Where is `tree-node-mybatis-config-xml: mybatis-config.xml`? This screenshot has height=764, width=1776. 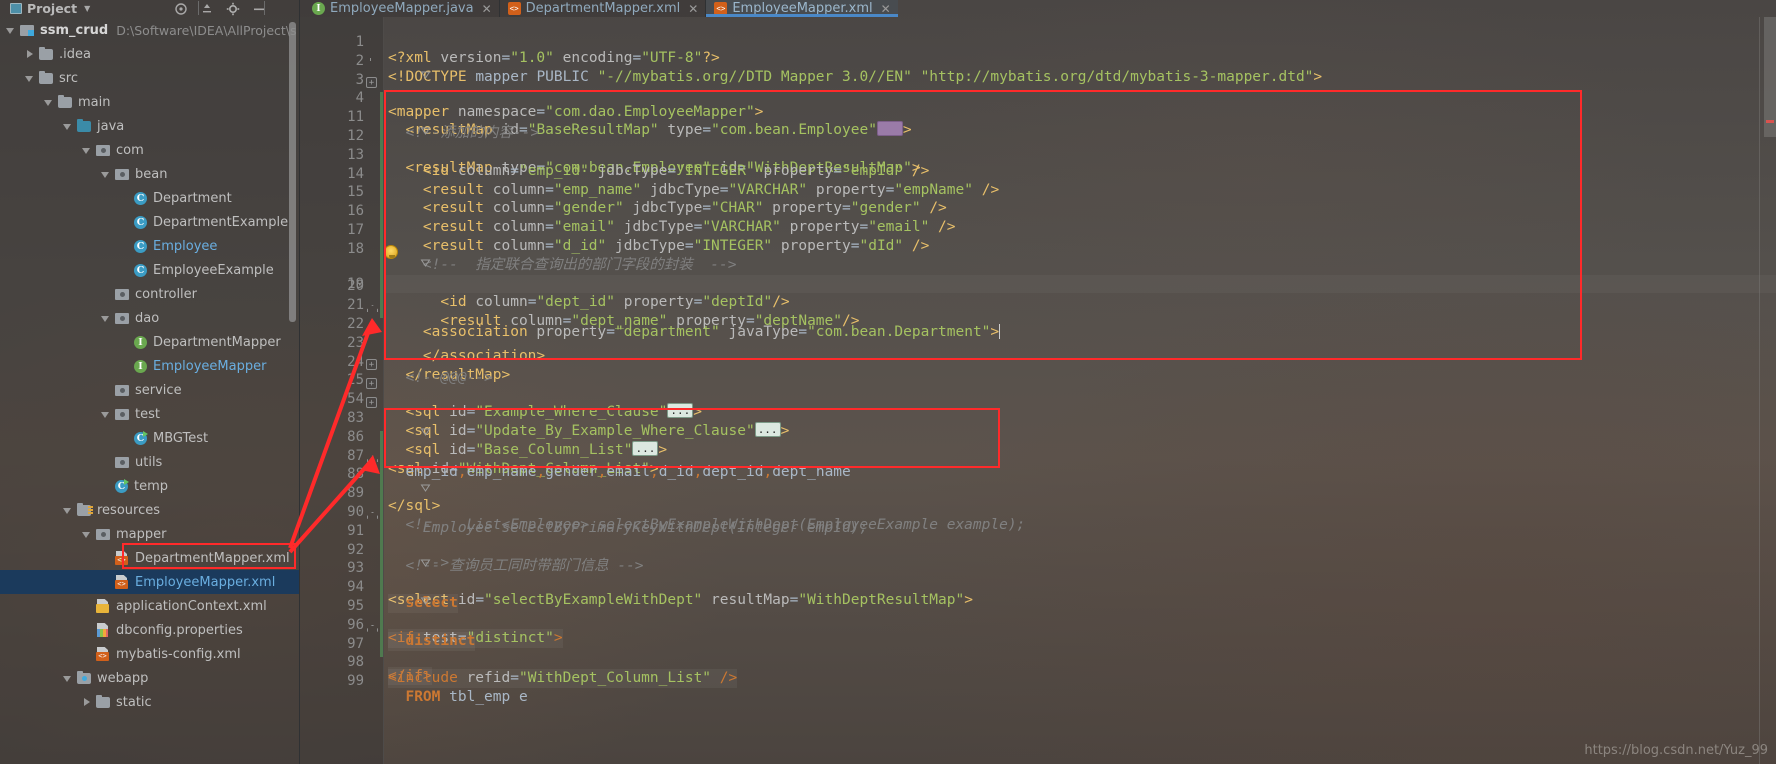 tree-node-mybatis-config-xml: mybatis-config.xml is located at coordinates (150, 654).